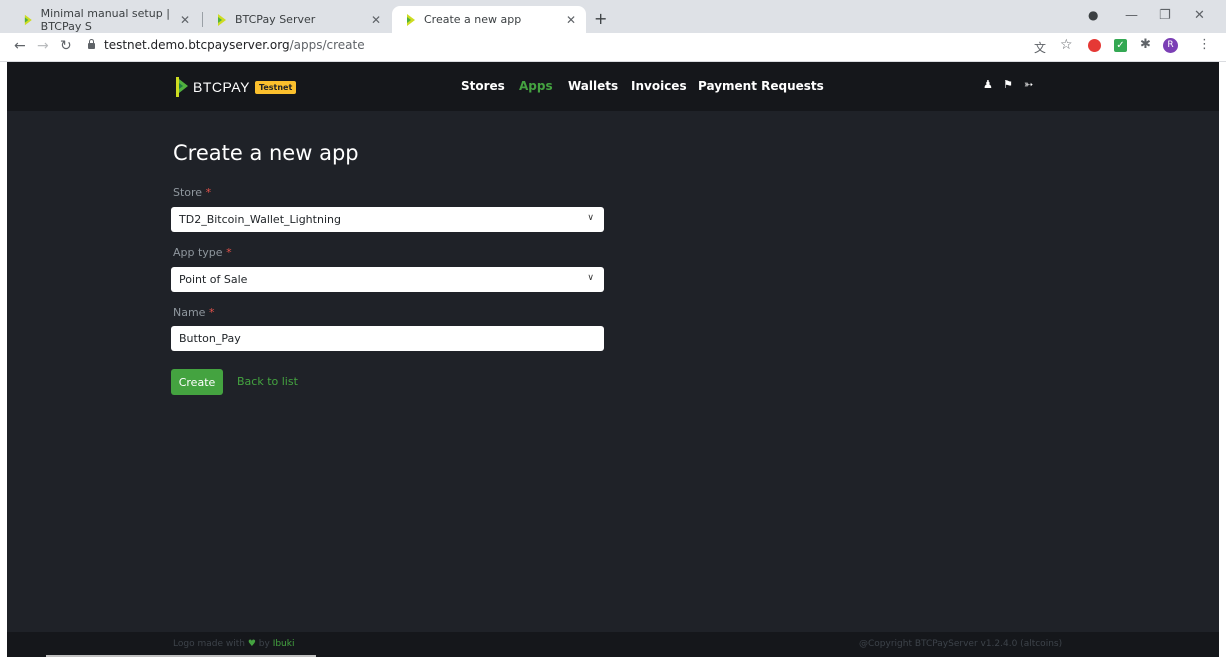  I want to click on btcpay-logo-icon, so click(182, 87).